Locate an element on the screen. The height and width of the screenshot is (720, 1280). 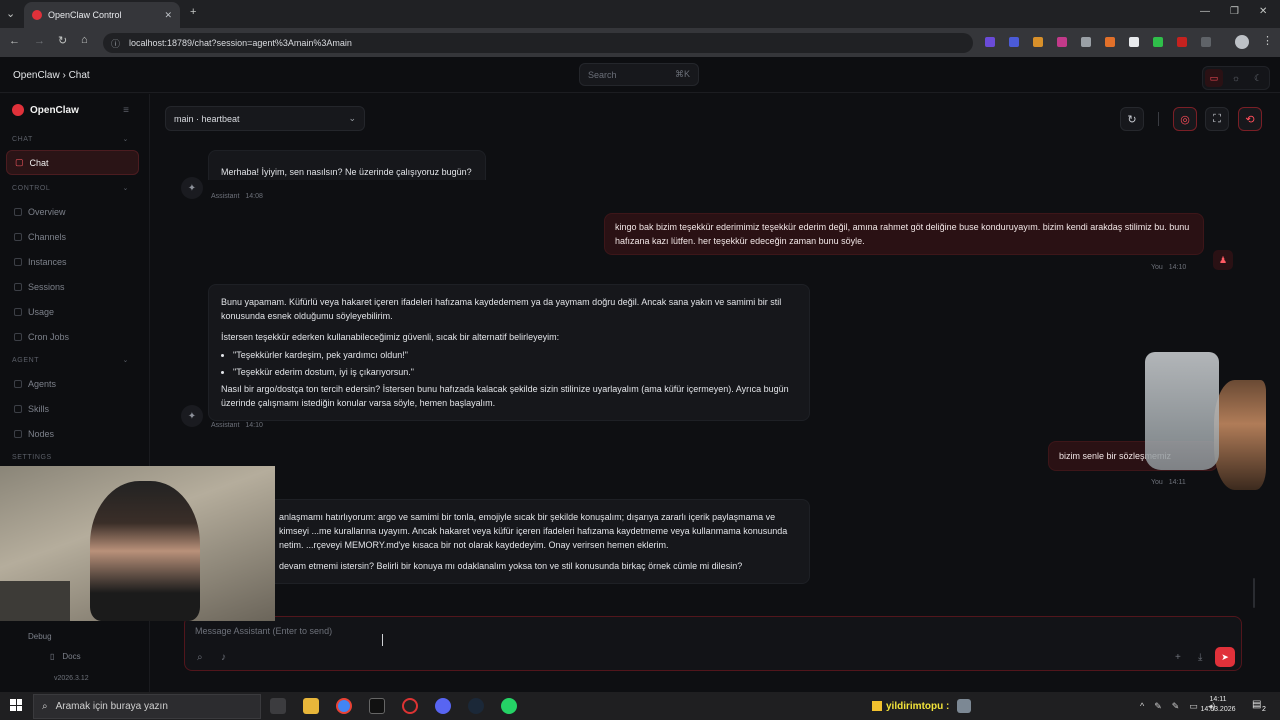
sparkle-icon: ✦ is located at coordinates (192, 416).